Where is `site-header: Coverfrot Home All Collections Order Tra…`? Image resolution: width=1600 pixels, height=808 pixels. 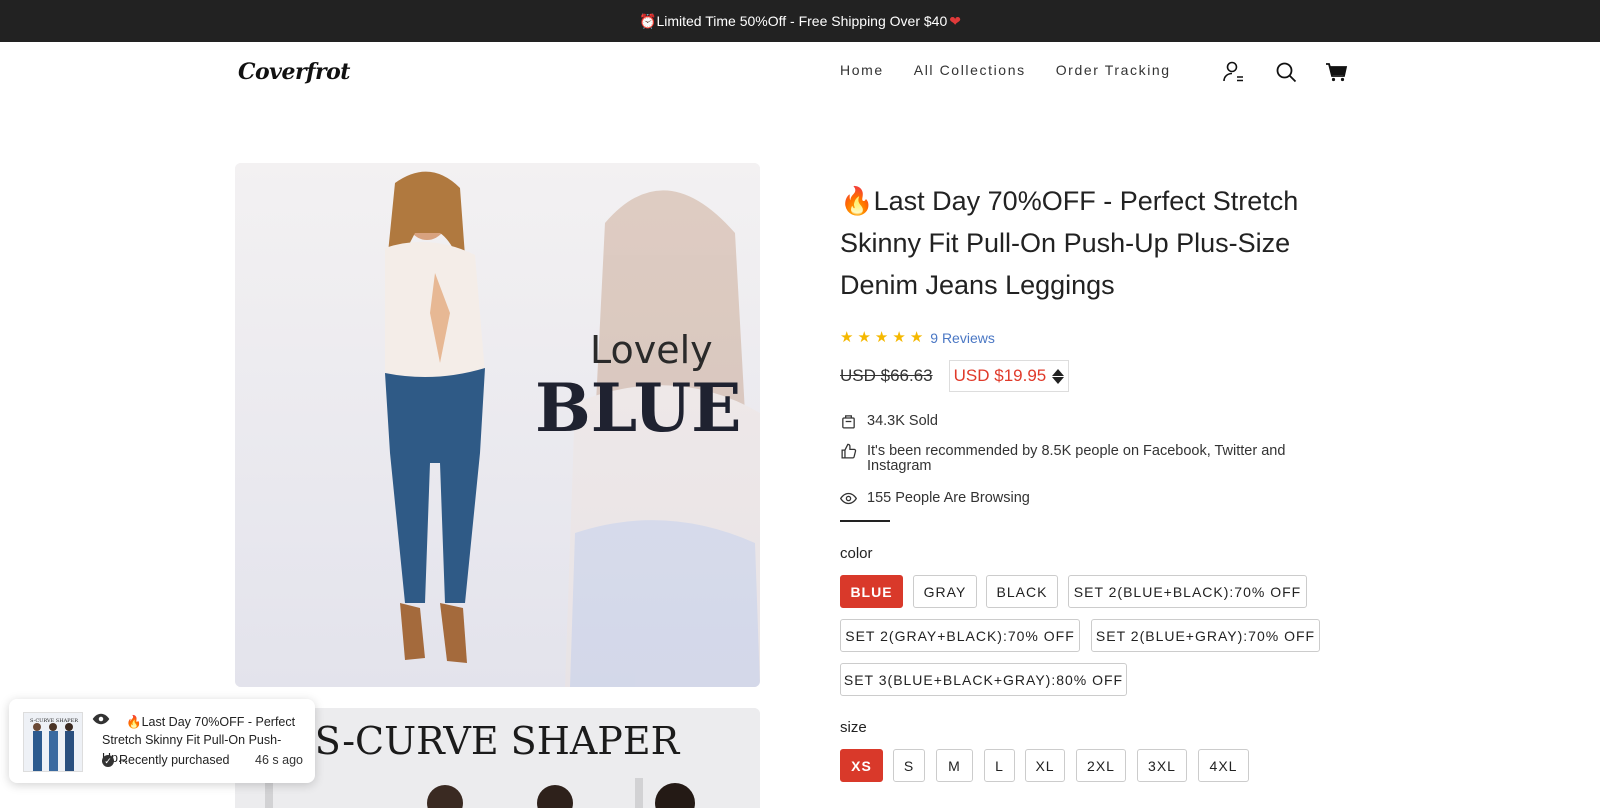
site-header: Coverfrot Home All Collections Order Tra… is located at coordinates (800, 72).